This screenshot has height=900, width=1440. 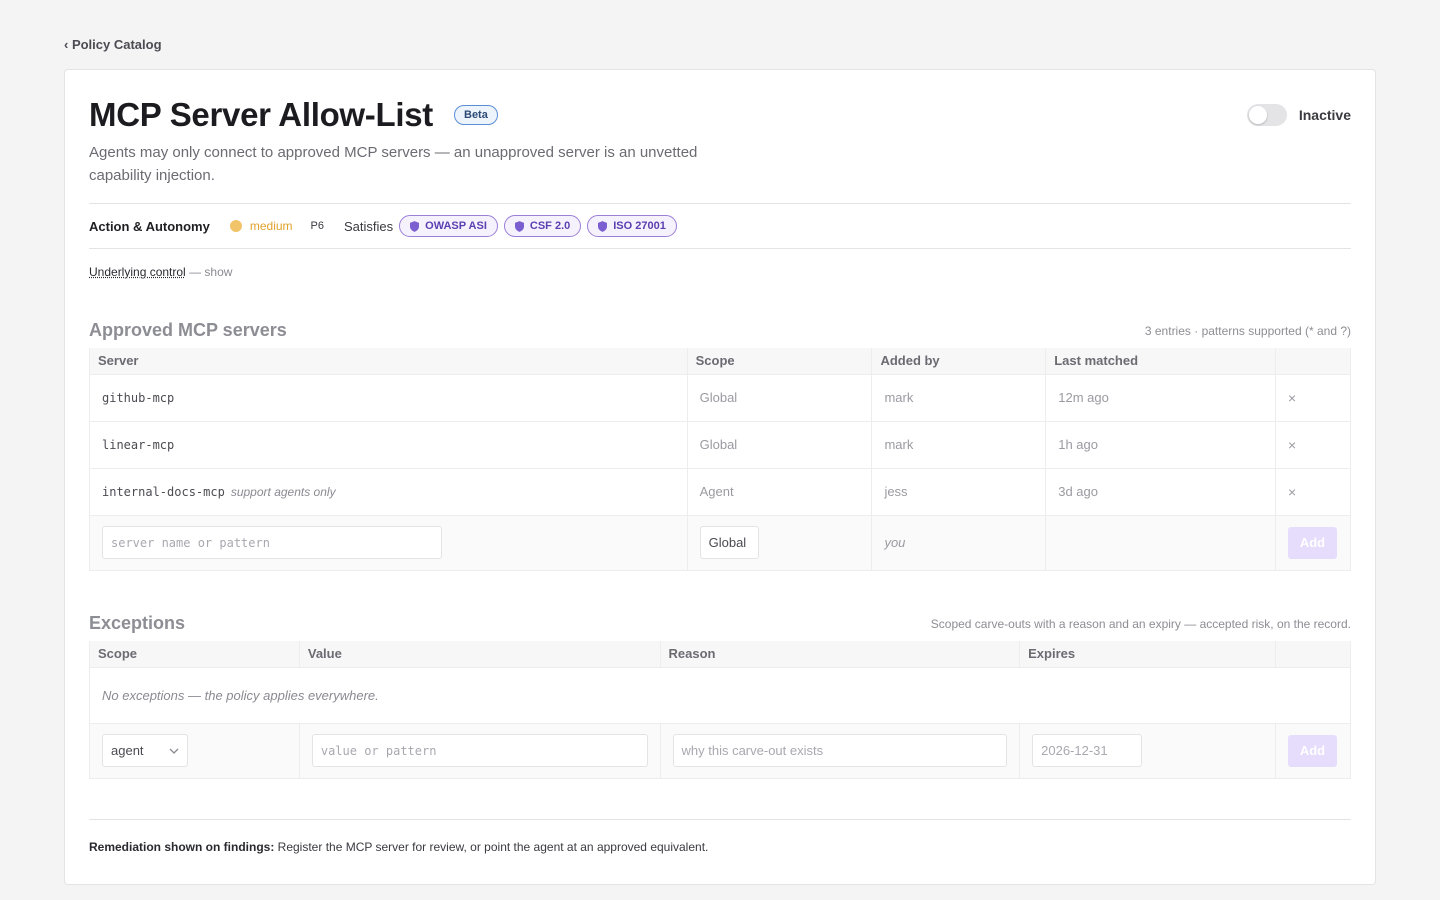 I want to click on table-row: linear-mcp Global mark 1h ago ×, so click(x=720, y=444).